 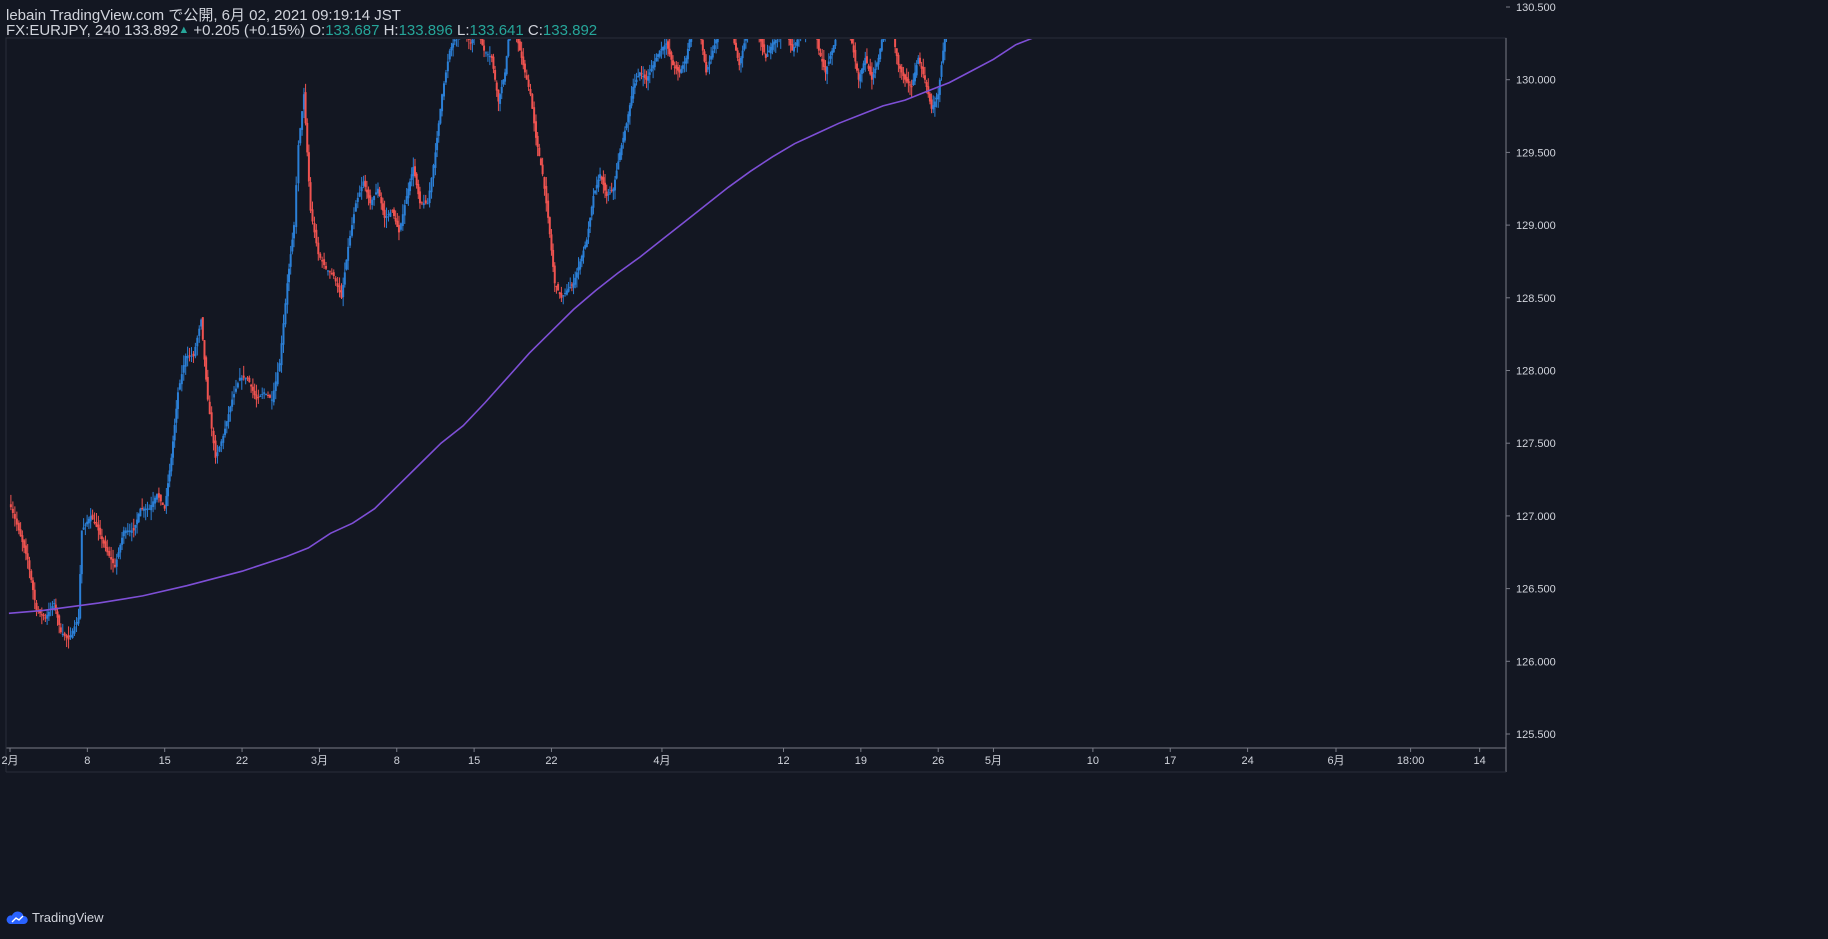 I want to click on x-tick-label: 6月, so click(x=1335, y=761).